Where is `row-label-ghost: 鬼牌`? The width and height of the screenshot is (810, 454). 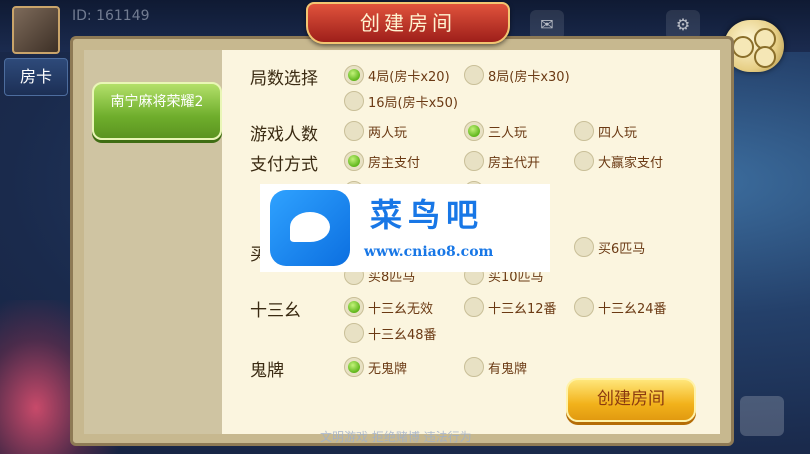
row-label-ghost: 鬼牌 is located at coordinates (267, 371).